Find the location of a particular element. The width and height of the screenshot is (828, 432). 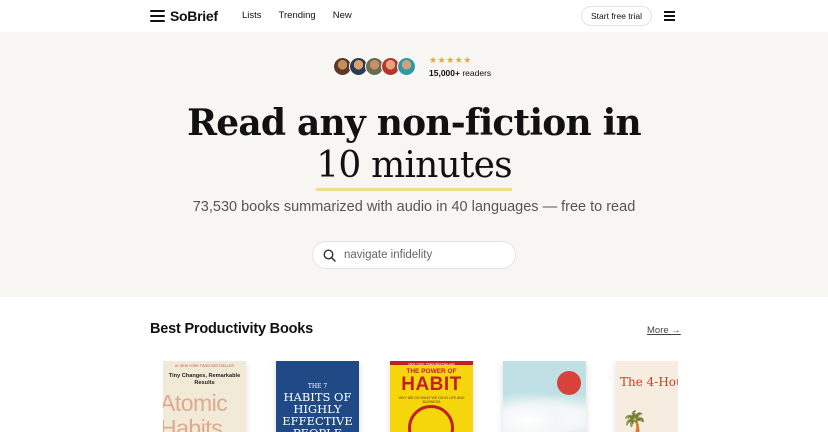

search-input is located at coordinates (424, 255).